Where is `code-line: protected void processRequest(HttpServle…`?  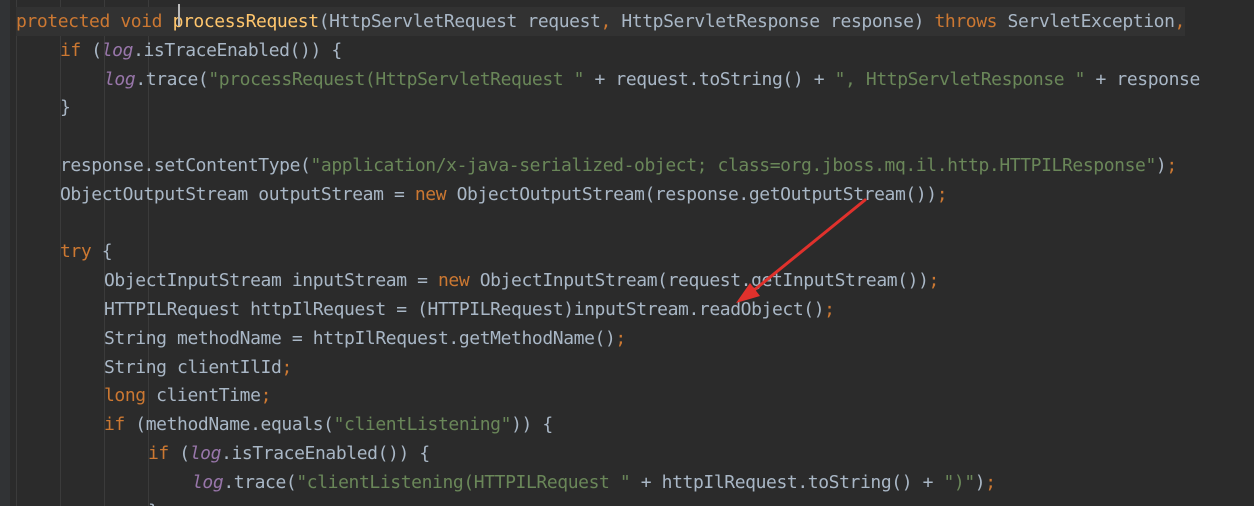
code-line: protected void processRequest(HttpServle… is located at coordinates (600, 21).